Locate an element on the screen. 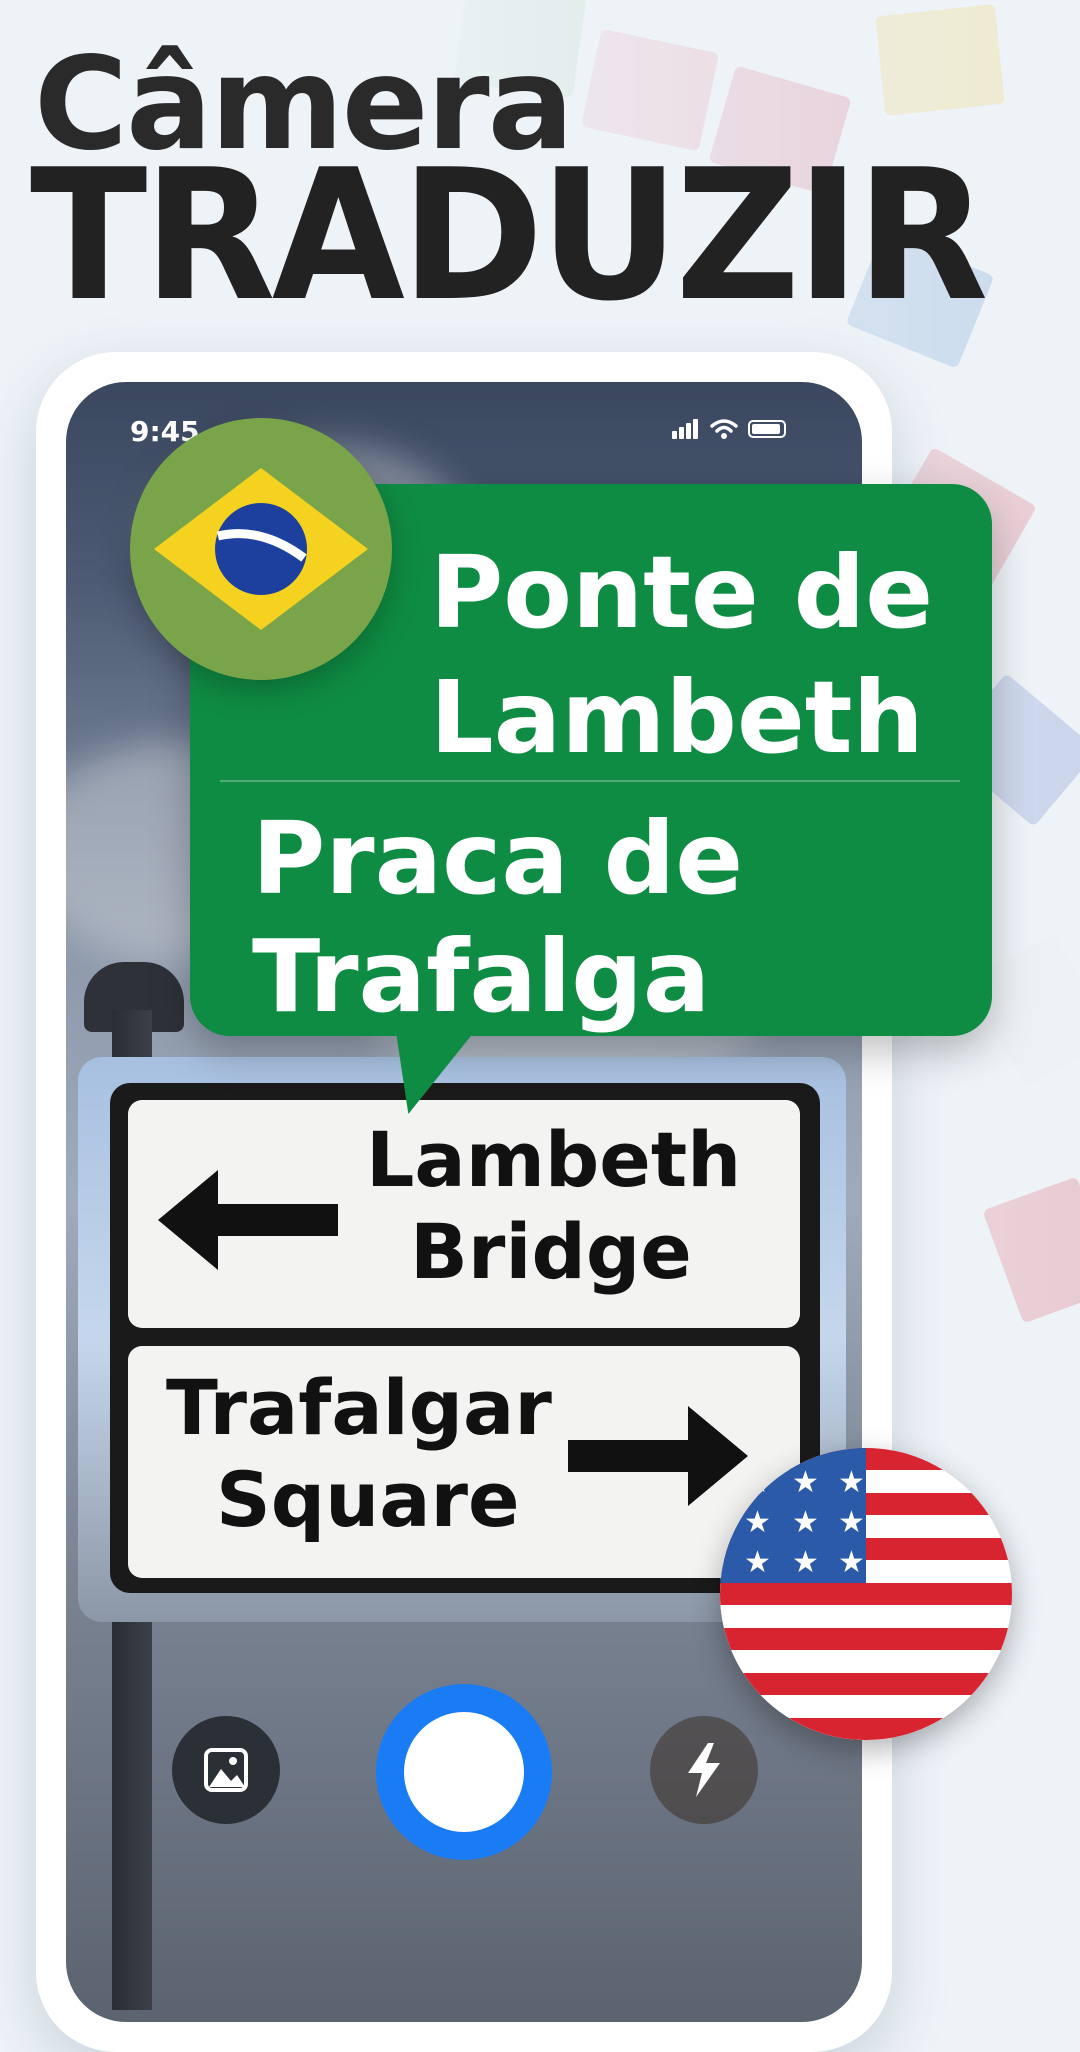 The image size is (1080, 2052). arrow-right-icon is located at coordinates (658, 1456).